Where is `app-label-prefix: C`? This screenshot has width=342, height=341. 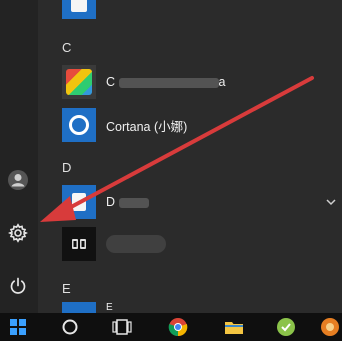 app-label-prefix: C is located at coordinates (111, 82).